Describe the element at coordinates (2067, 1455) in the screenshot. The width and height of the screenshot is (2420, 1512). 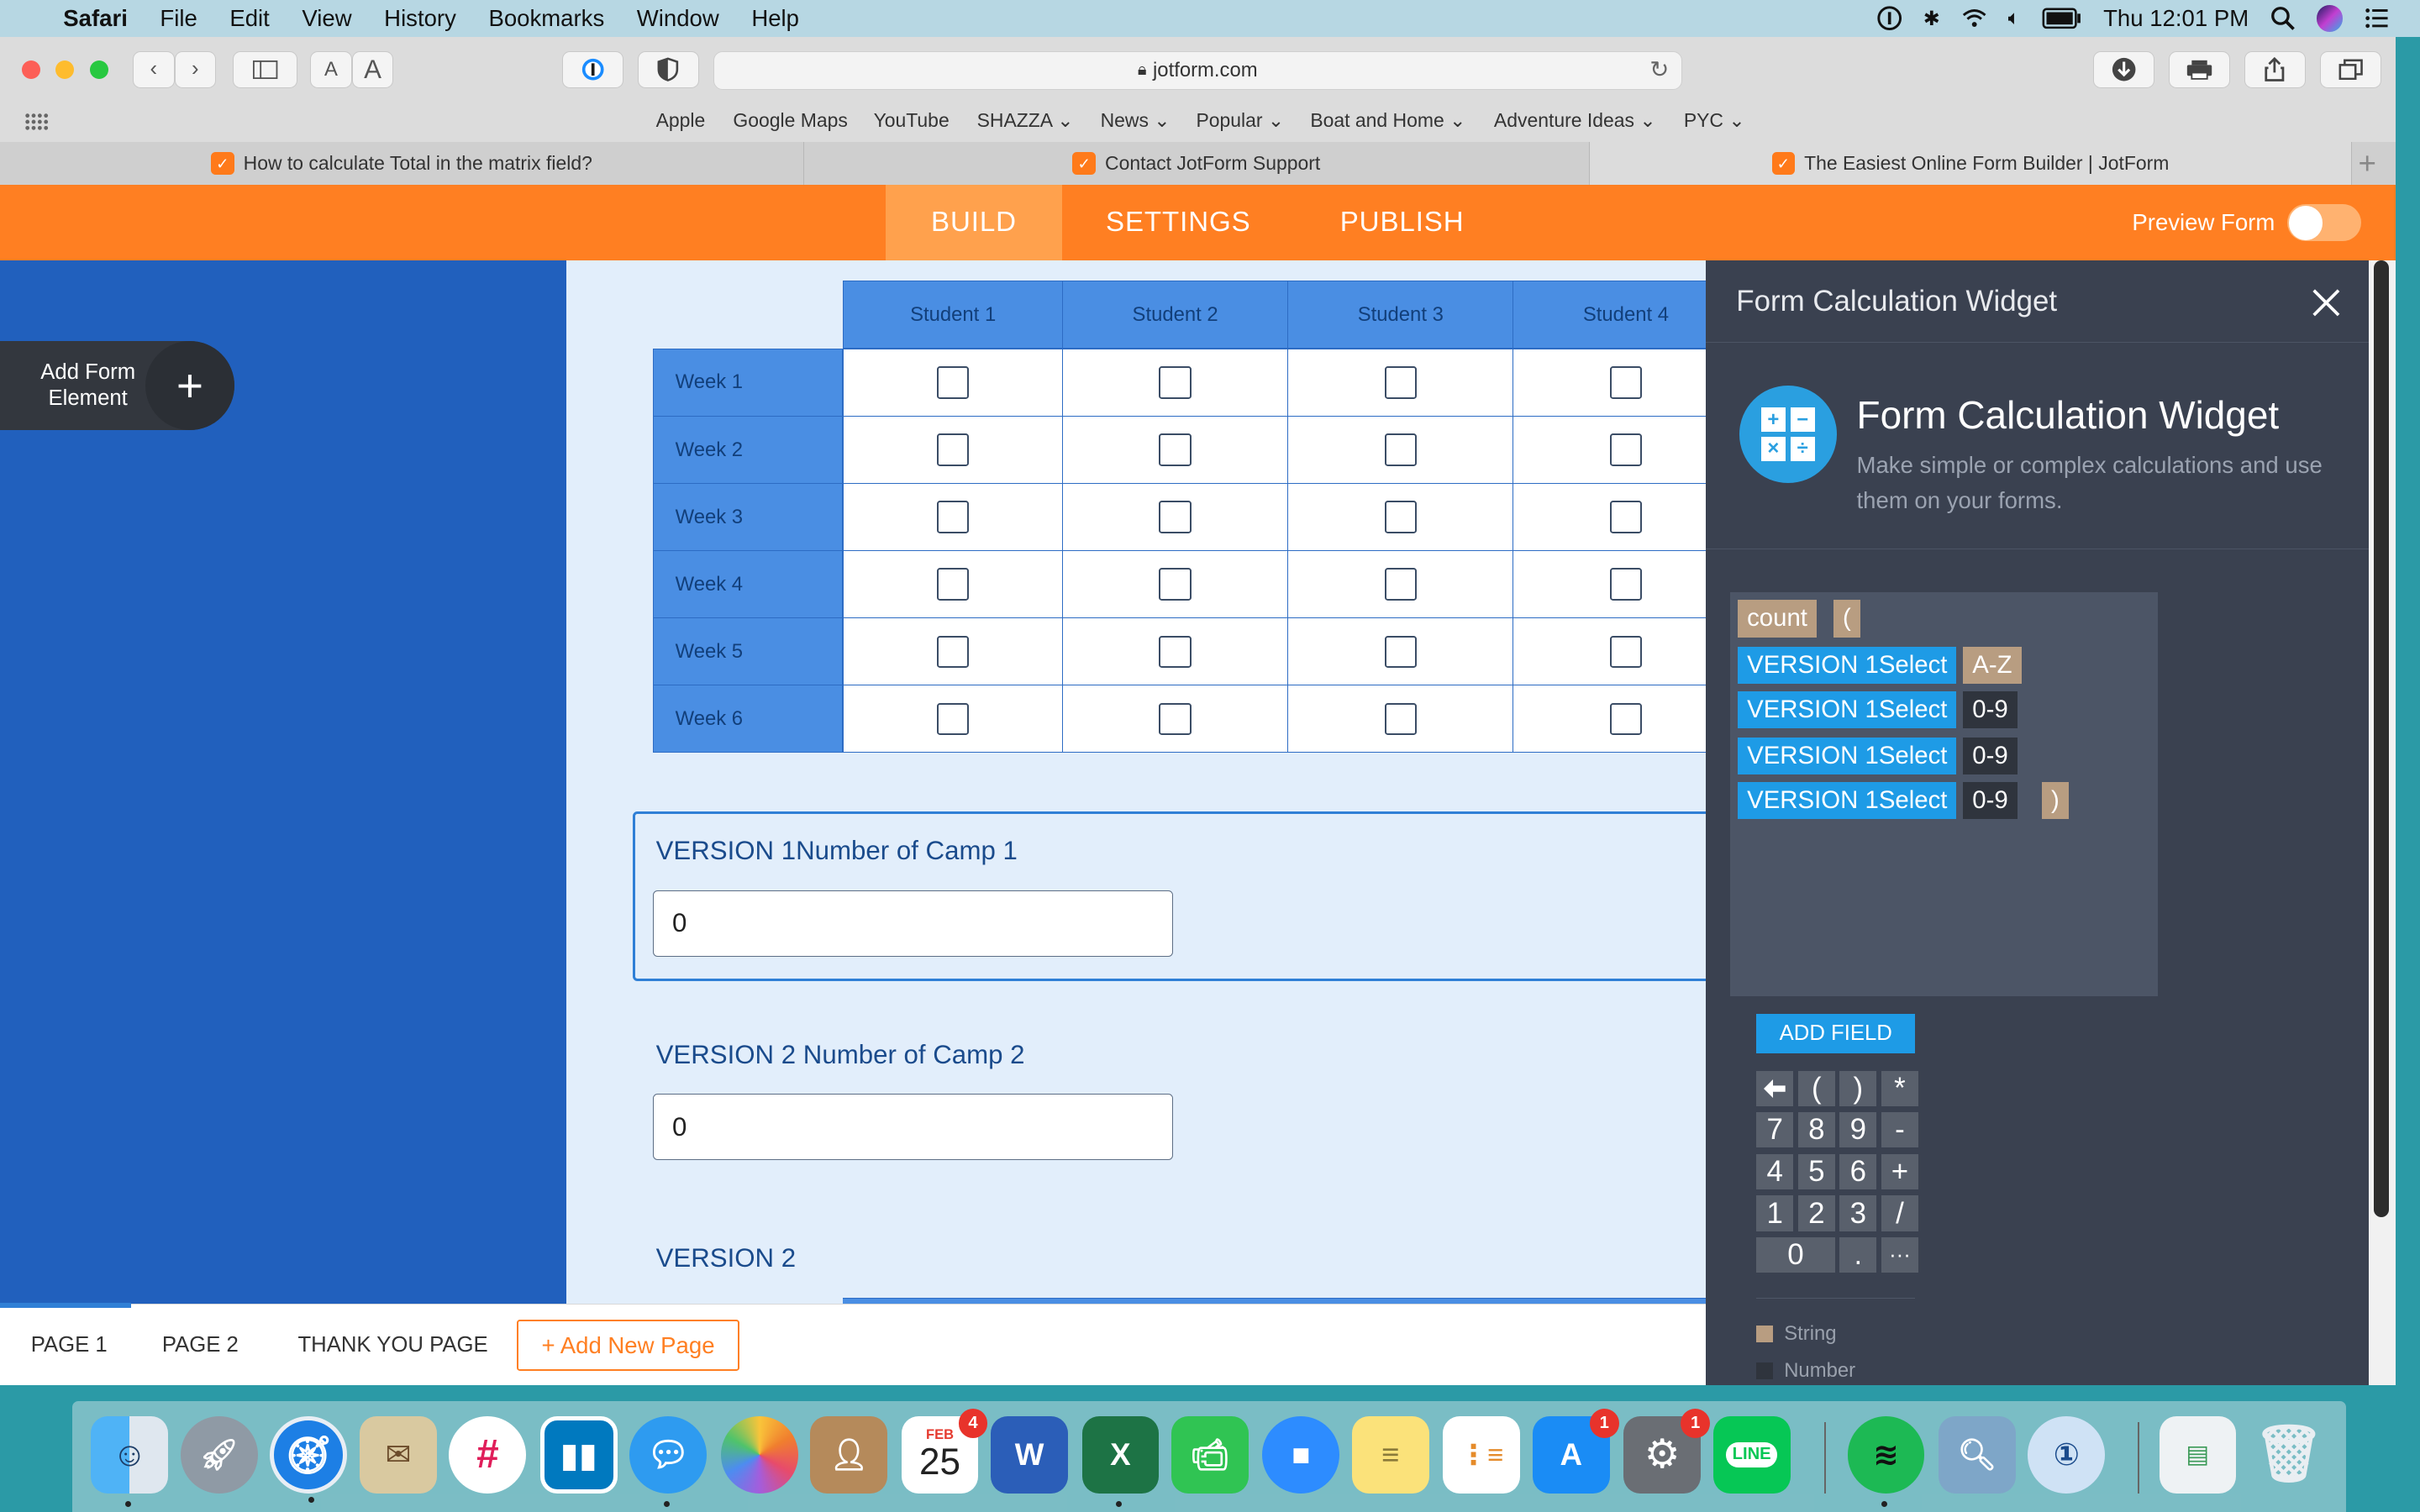
I see `onepassword-app-icon: ①` at that location.